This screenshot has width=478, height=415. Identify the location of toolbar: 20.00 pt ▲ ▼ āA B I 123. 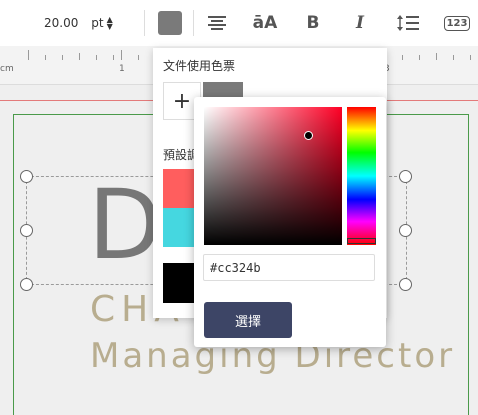
(239, 23).